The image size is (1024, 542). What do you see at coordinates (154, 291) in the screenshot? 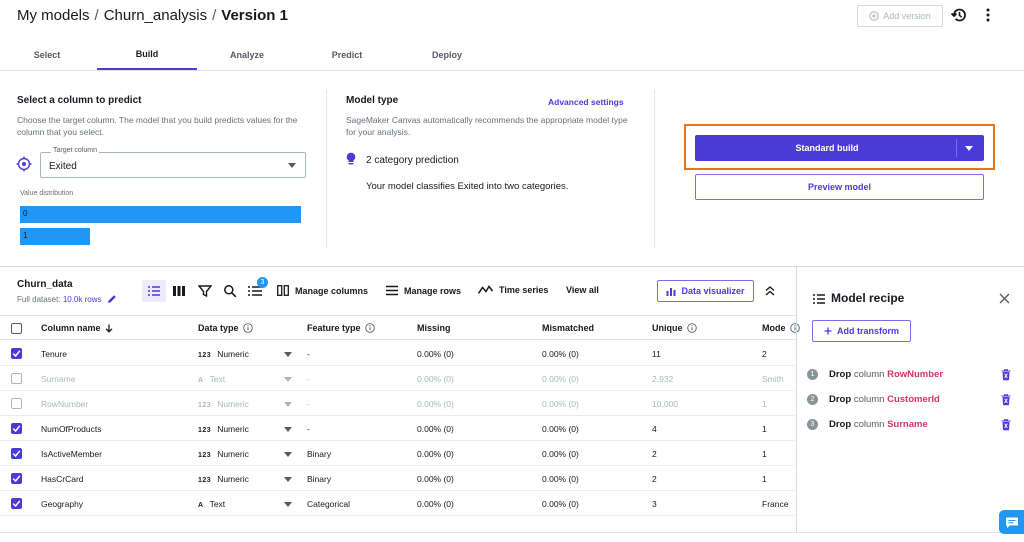
I see `list-view-toggle` at bounding box center [154, 291].